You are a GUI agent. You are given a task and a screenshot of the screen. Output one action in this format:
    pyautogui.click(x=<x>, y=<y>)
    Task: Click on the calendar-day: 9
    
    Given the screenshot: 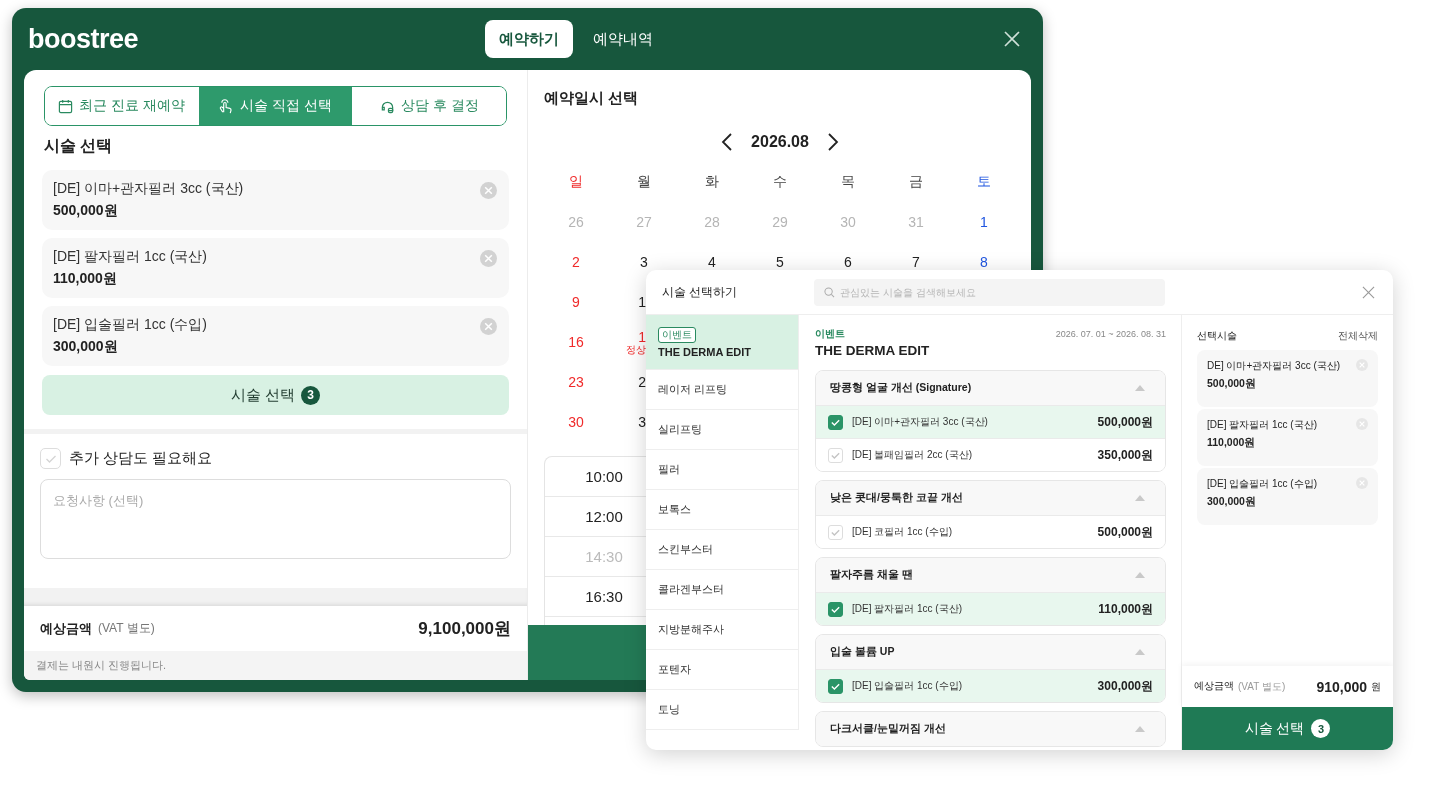 What is the action you would take?
    pyautogui.click(x=576, y=302)
    